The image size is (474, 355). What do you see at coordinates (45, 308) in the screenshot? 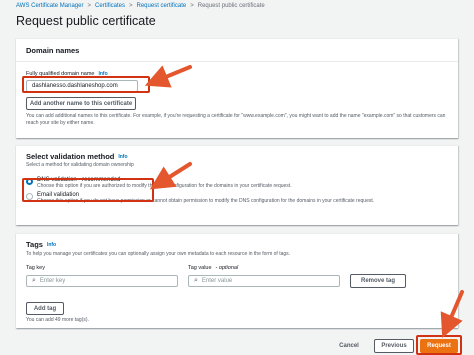
I see `add-tag-button: Add tag` at bounding box center [45, 308].